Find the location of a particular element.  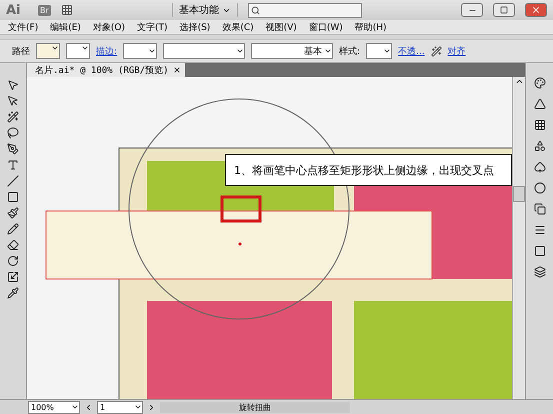

document-tab: 名片.ai* @ 100% (RGB/预览) is located at coordinates (106, 70).